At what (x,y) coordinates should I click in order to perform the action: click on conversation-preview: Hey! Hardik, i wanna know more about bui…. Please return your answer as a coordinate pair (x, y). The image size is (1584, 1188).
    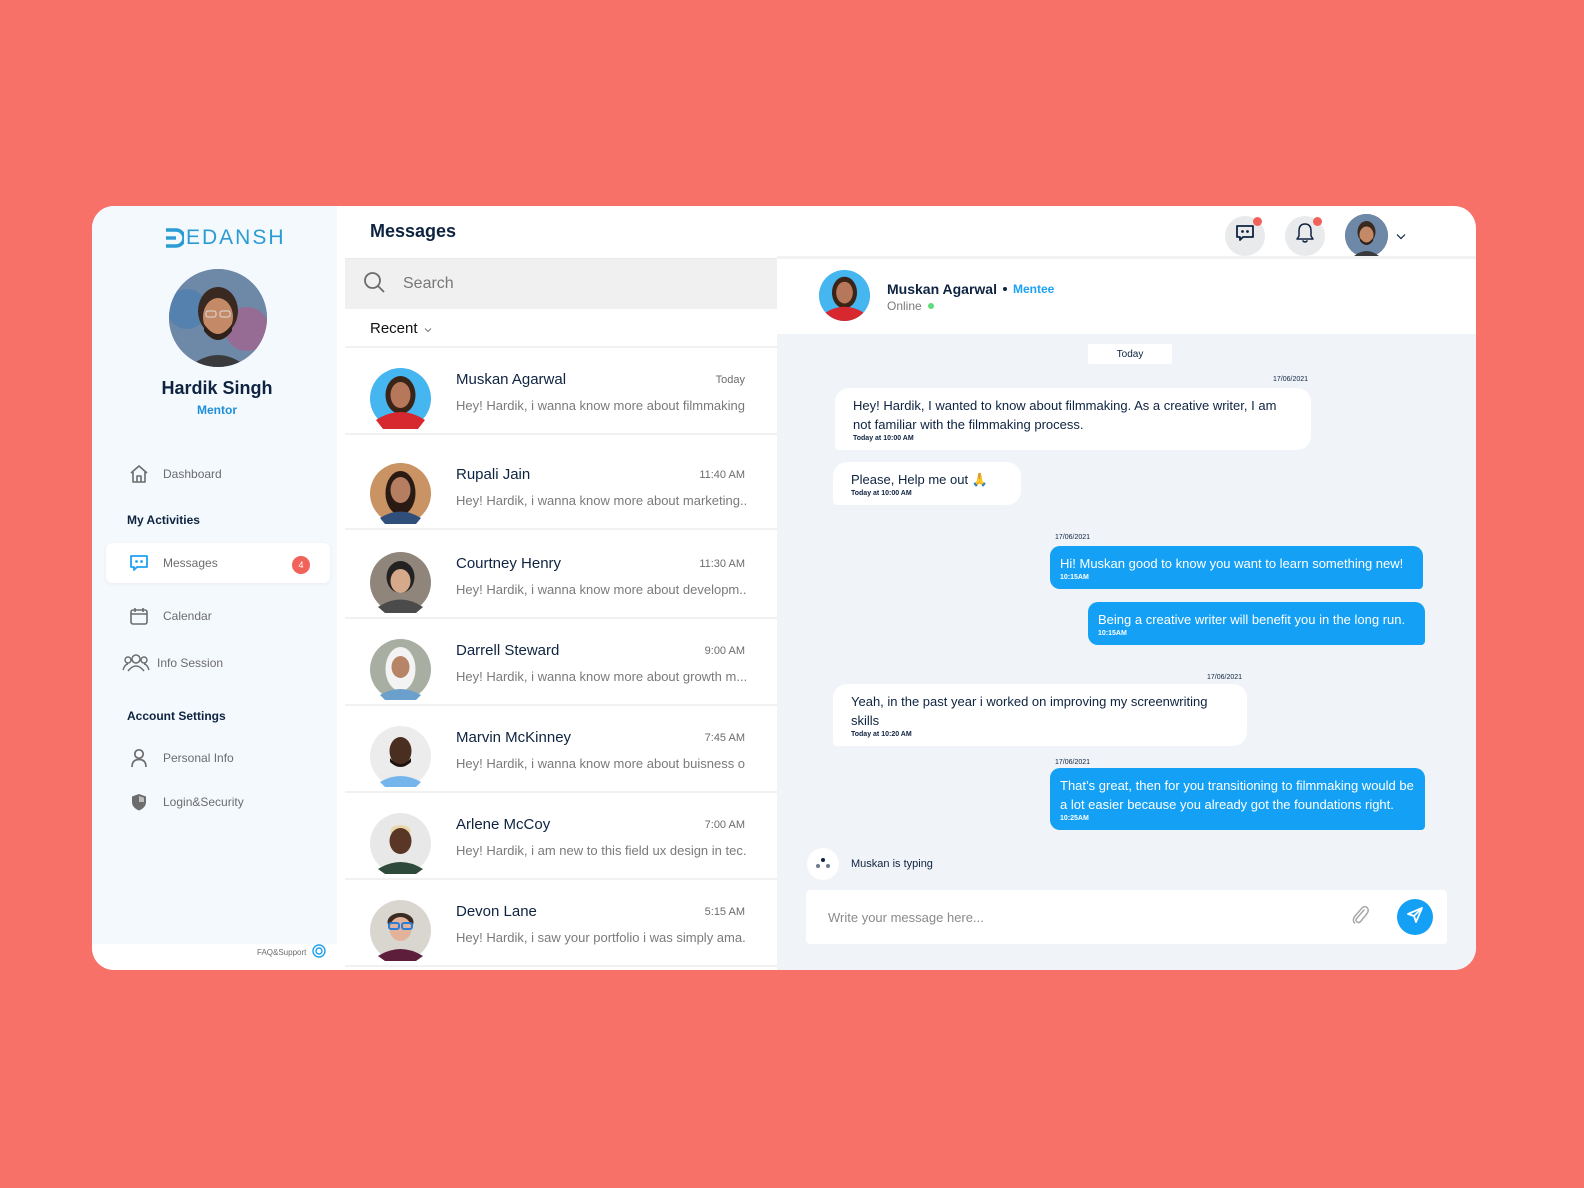
    Looking at the image, I should click on (601, 763).